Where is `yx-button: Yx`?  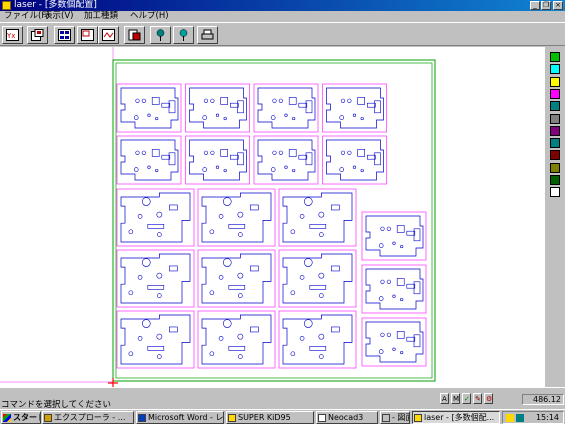 yx-button: Yx is located at coordinates (12, 35).